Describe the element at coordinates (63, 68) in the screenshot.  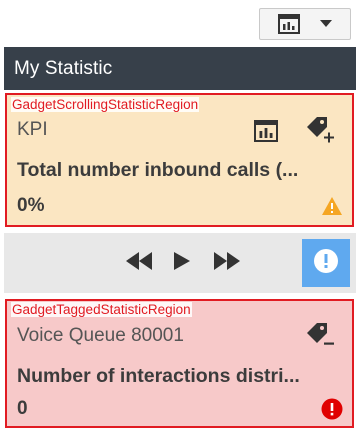
I see `page-title: My Statistic` at that location.